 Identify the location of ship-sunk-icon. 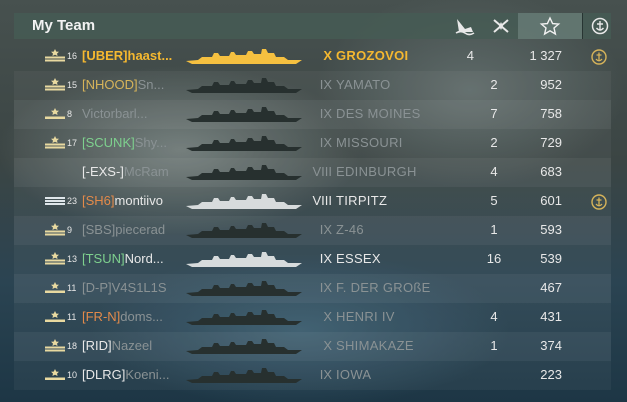
(465, 26).